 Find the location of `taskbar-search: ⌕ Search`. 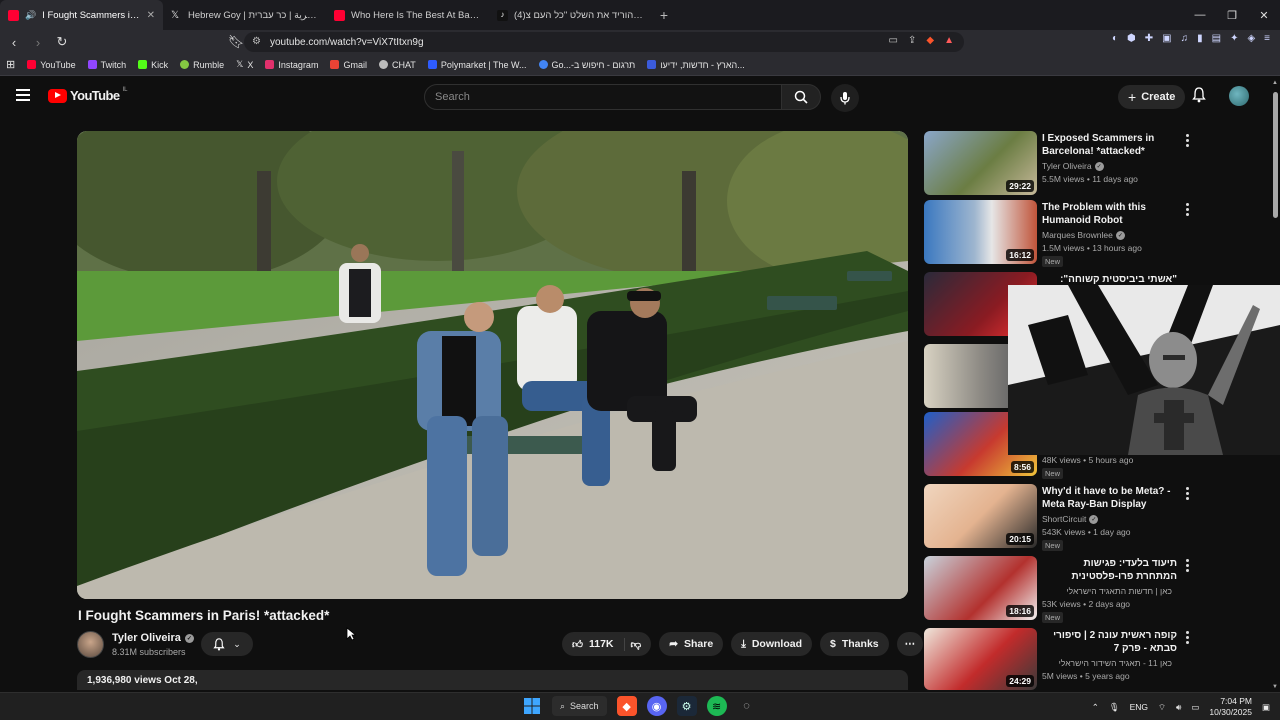

taskbar-search: ⌕ Search is located at coordinates (579, 706).